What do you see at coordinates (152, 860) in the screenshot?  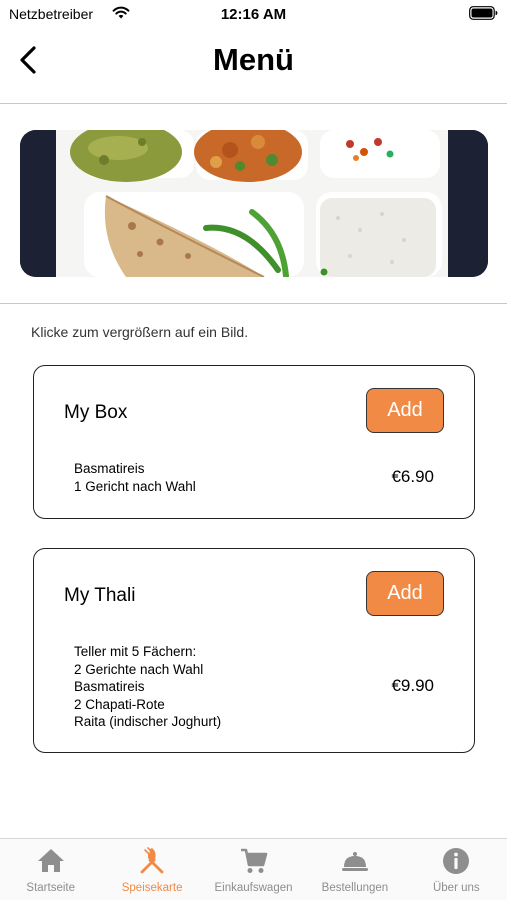 I see `fork-knife-icon` at bounding box center [152, 860].